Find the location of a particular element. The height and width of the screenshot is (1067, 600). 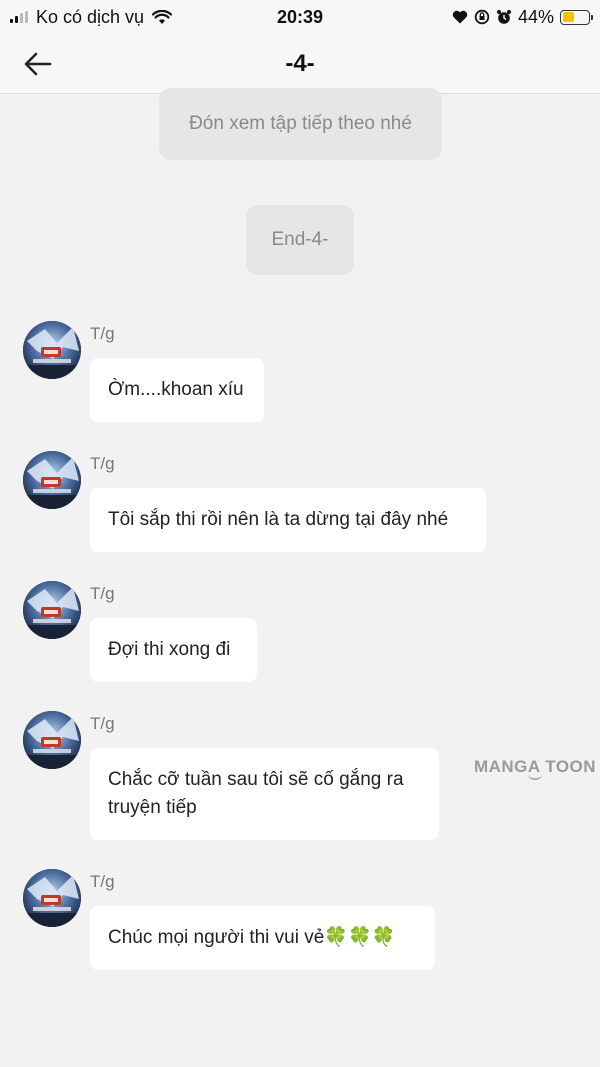

wifi-icon is located at coordinates (162, 16).